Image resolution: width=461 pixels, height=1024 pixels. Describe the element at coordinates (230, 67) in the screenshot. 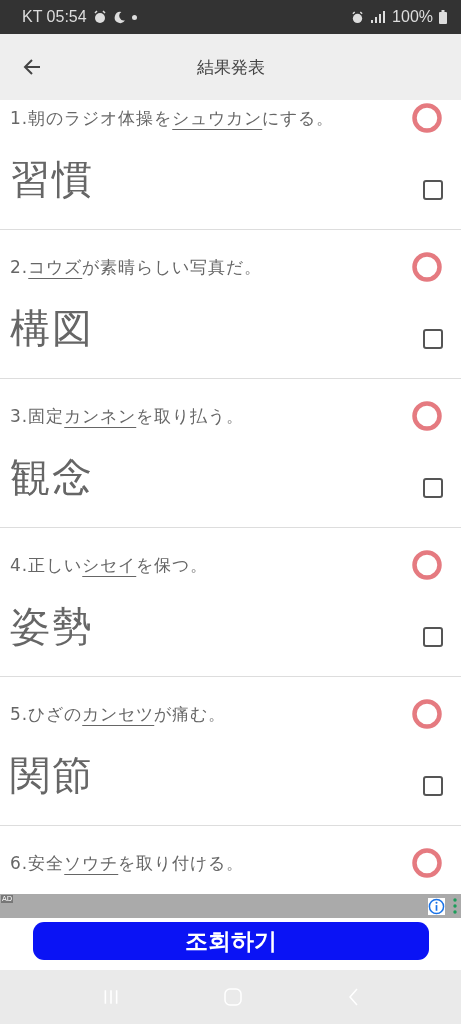

I see `screen-title: 結果発表` at that location.